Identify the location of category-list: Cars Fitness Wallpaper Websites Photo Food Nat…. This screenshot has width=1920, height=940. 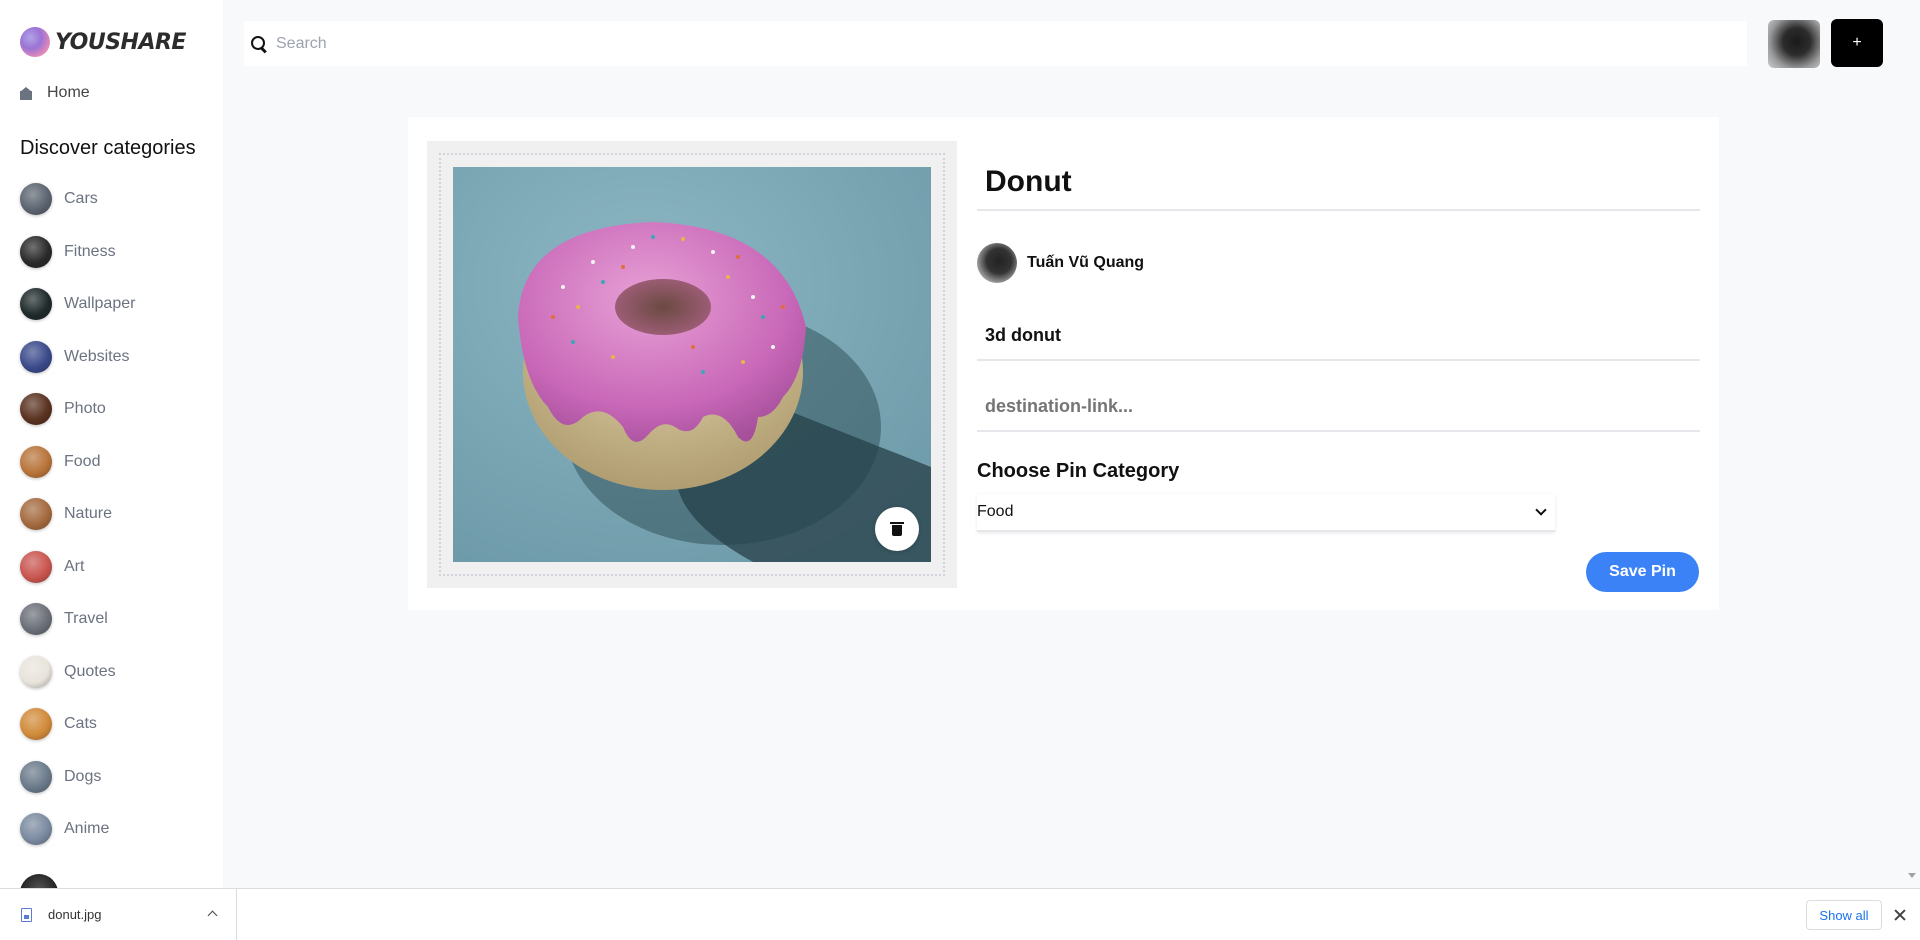
(77, 524).